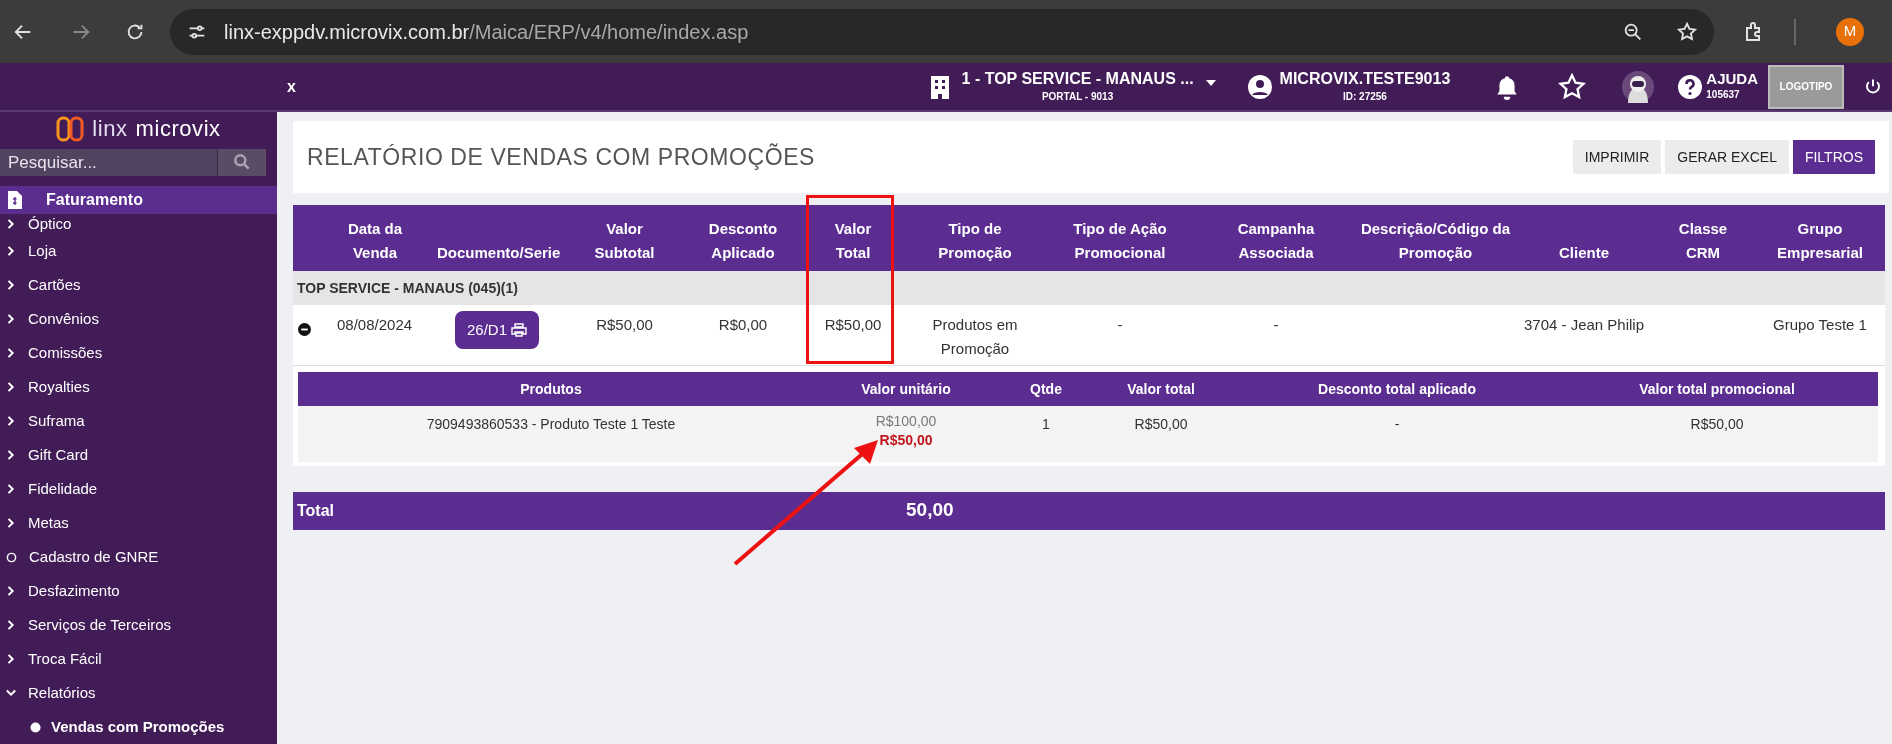  I want to click on user-icon, so click(1259, 86).